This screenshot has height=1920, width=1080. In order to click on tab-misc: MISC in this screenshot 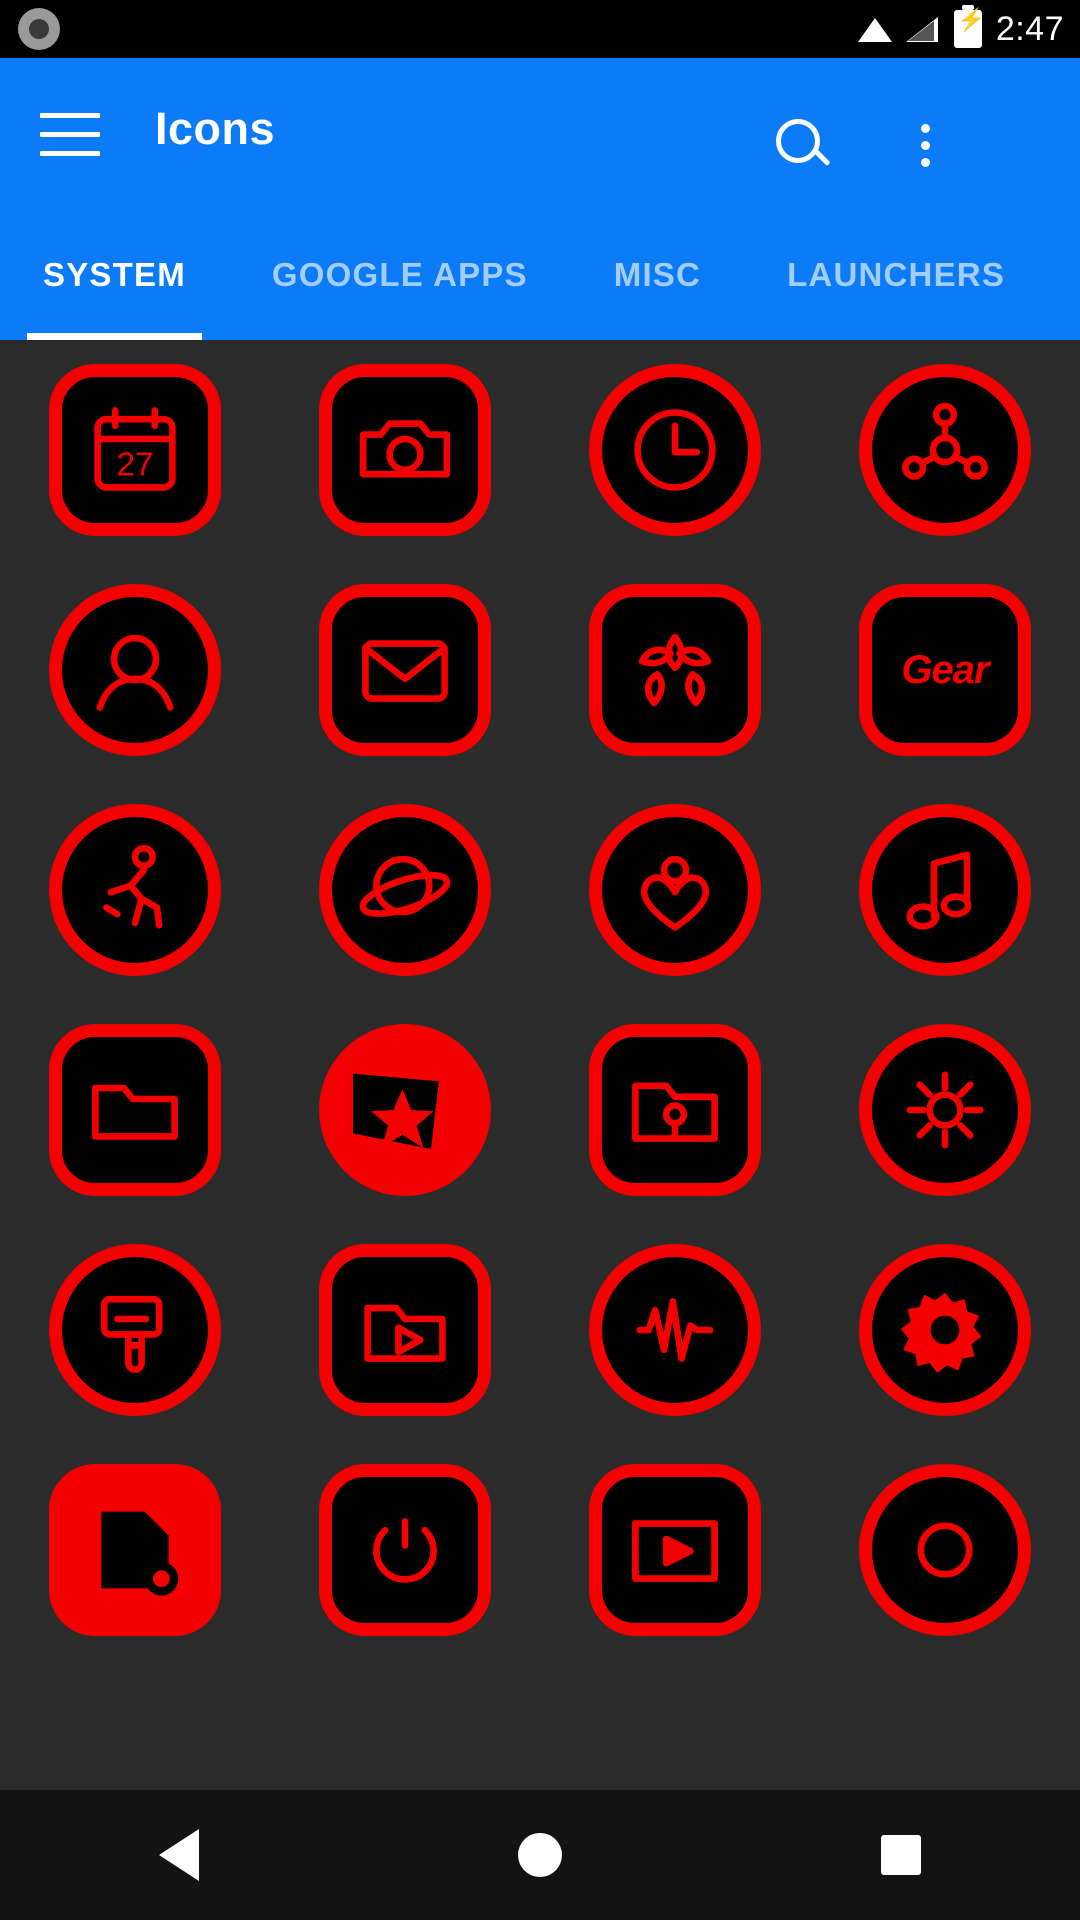, I will do `click(657, 275)`.